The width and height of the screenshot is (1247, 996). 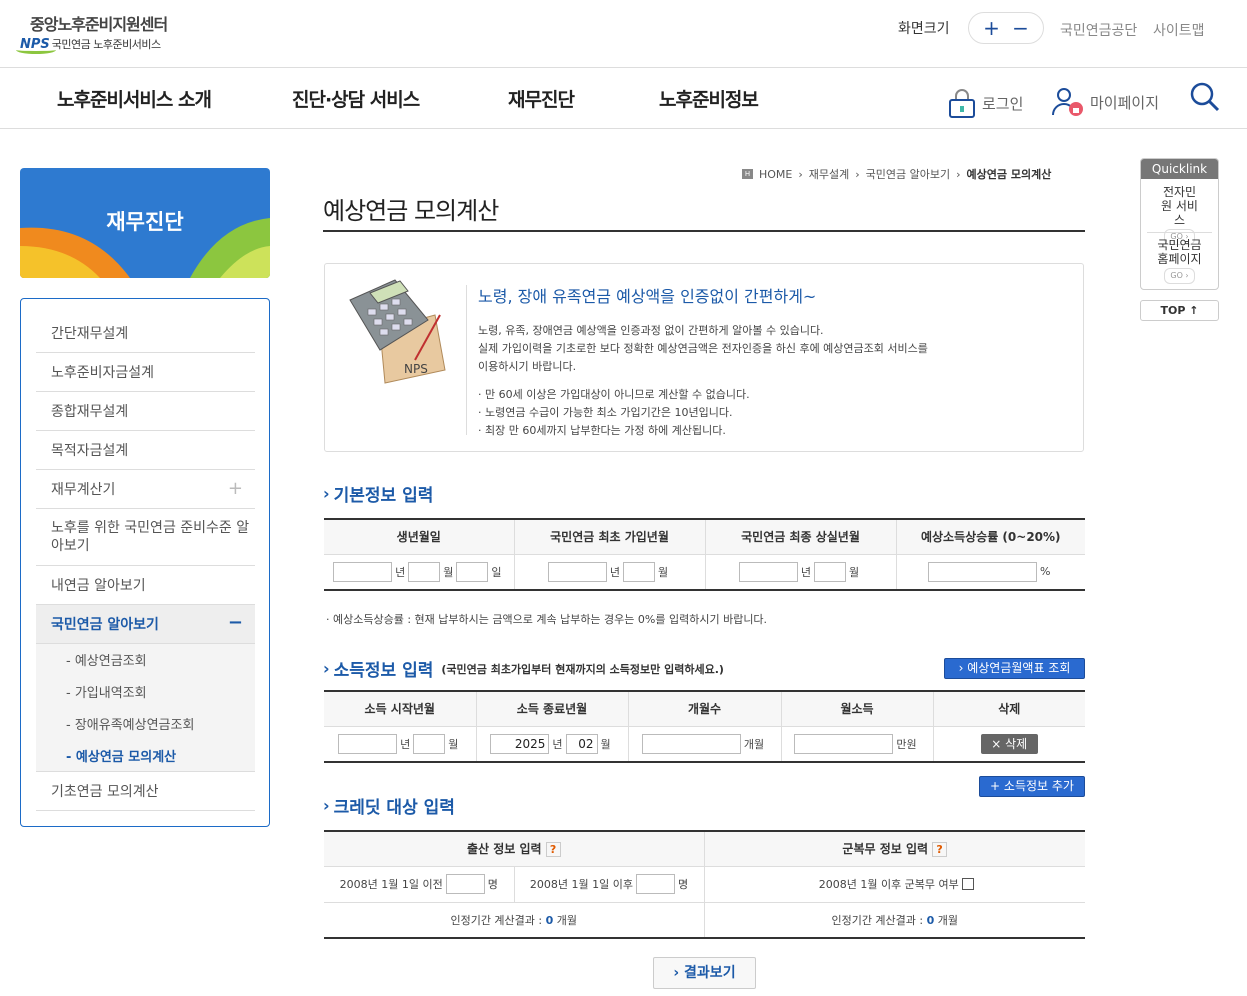 I want to click on section-title-text: 소득정보 입력, so click(x=383, y=671).